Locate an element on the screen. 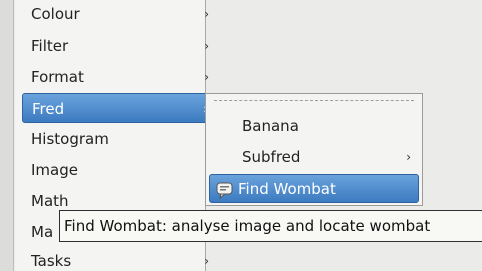  submenu-item-subfred: Subfred › is located at coordinates (314, 157).